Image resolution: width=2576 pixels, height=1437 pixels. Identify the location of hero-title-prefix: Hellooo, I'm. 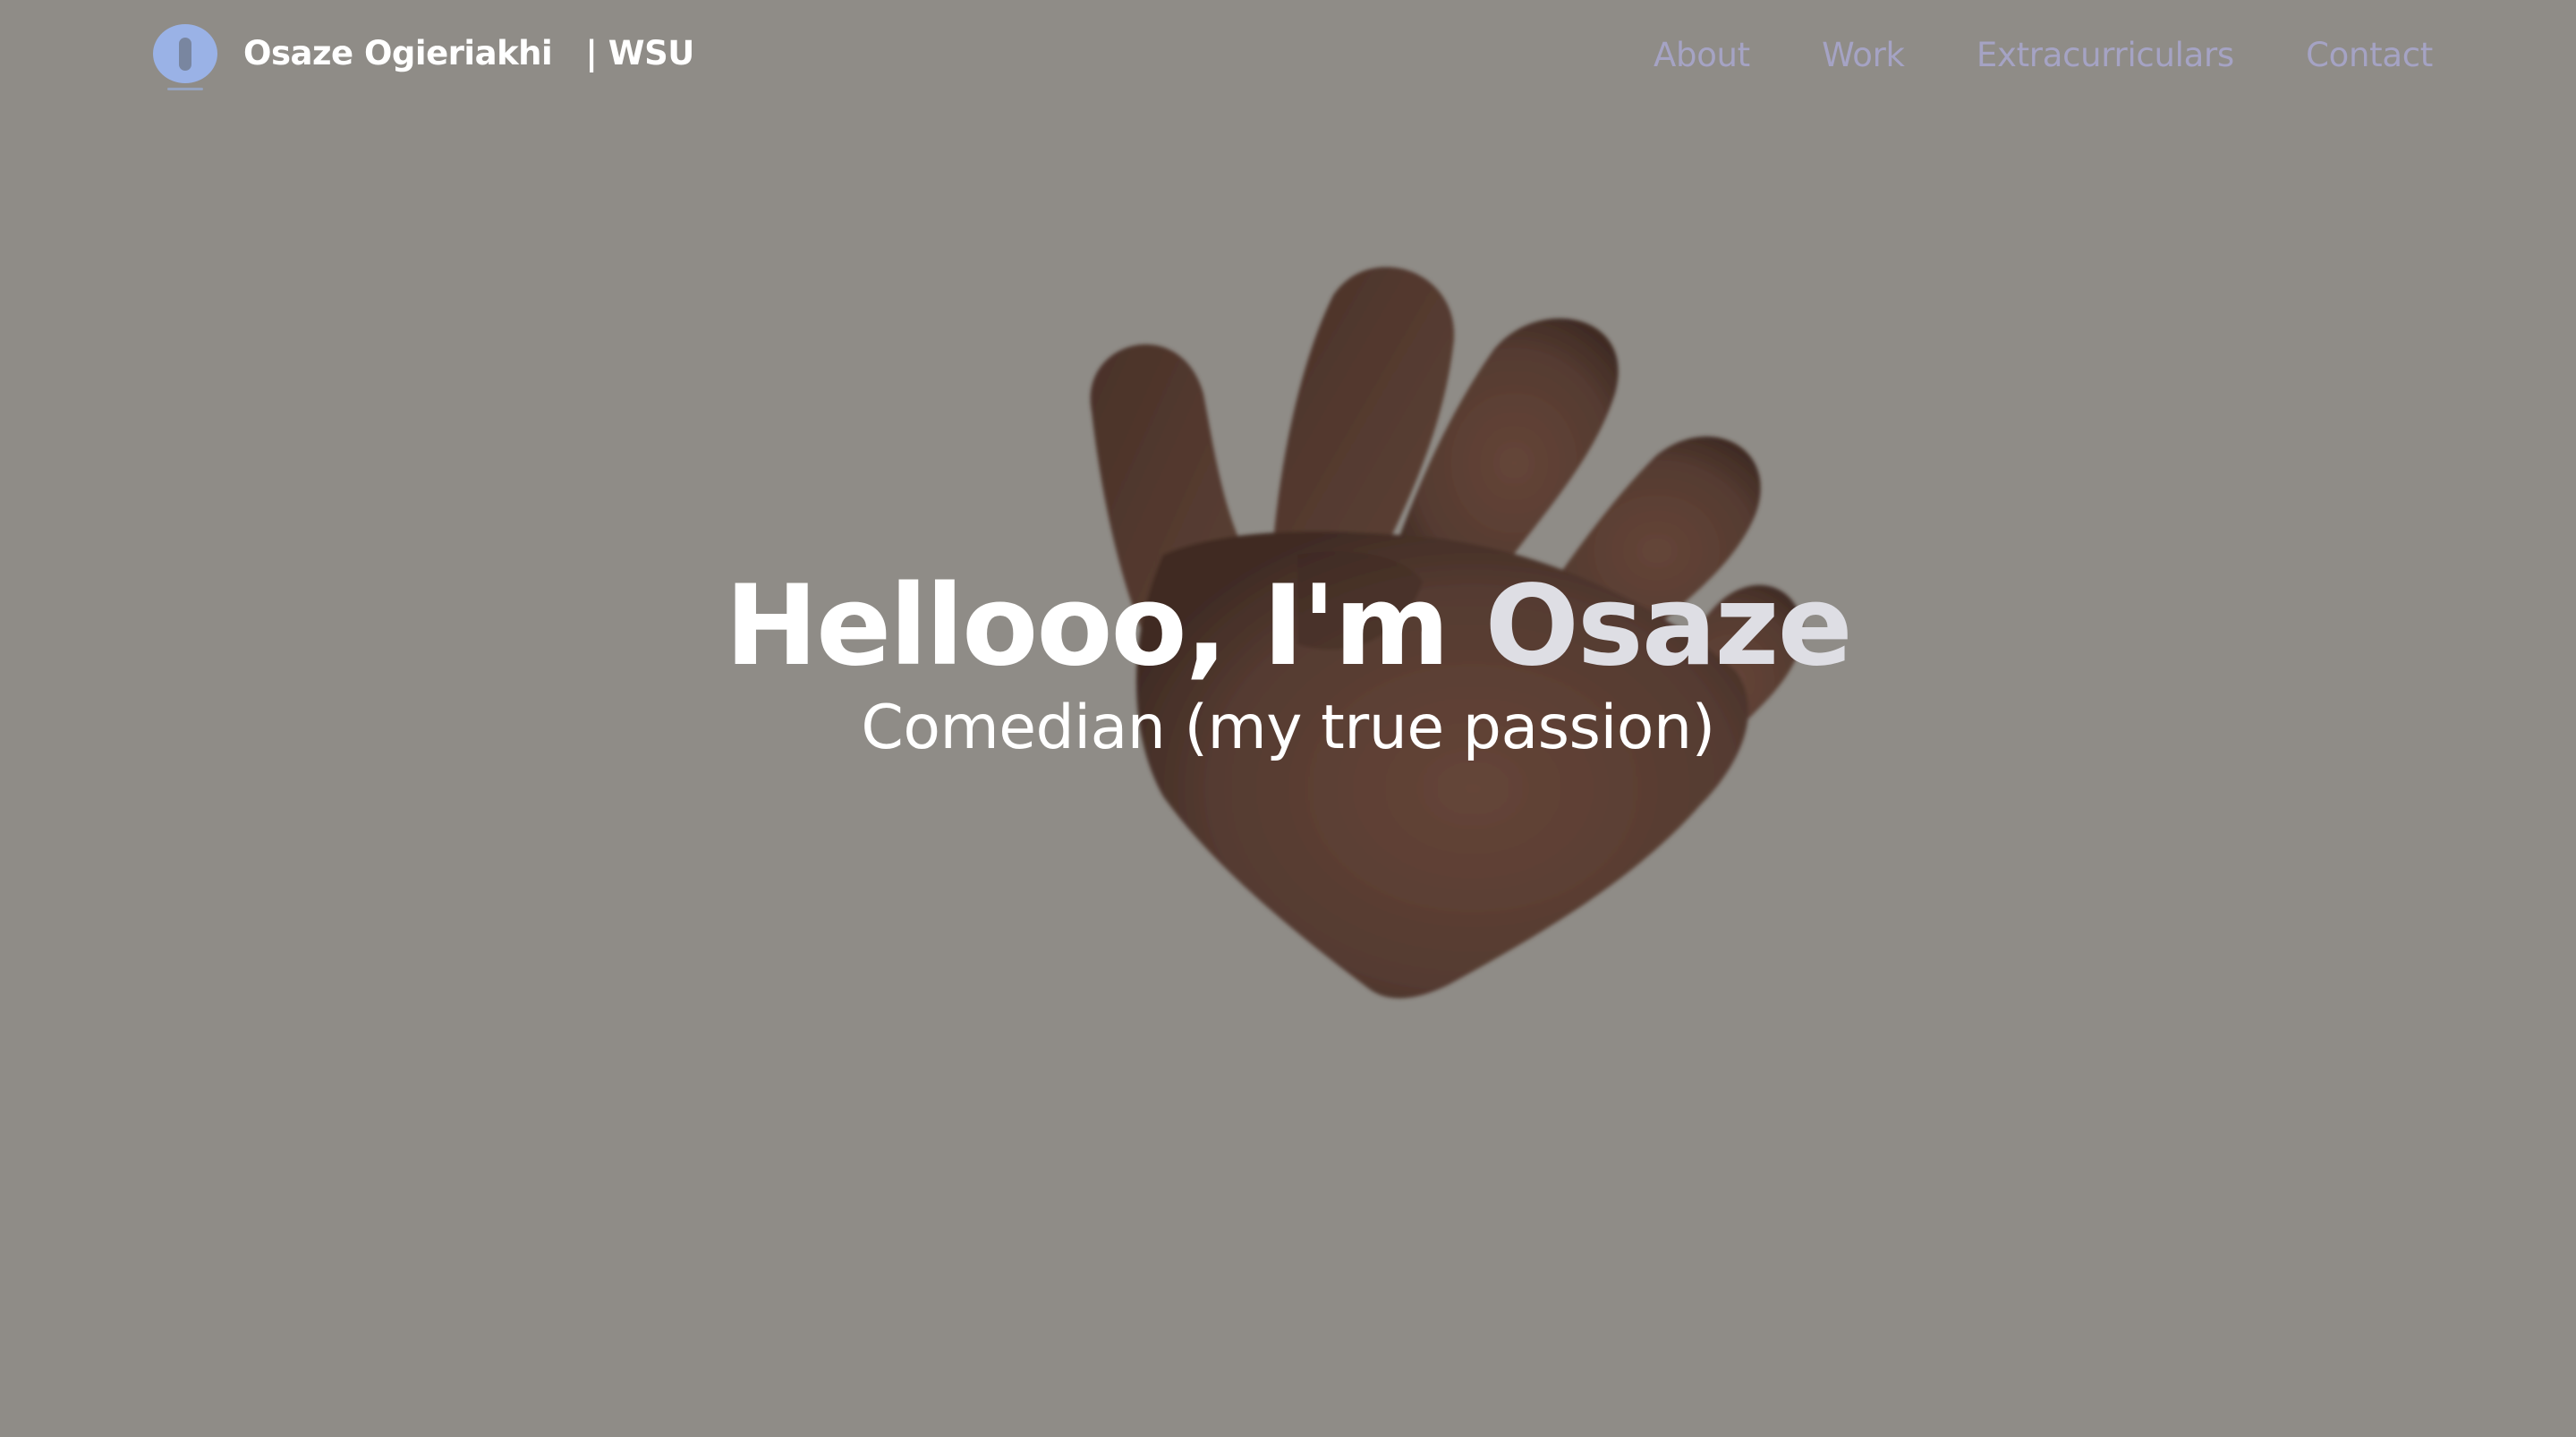
(1087, 626).